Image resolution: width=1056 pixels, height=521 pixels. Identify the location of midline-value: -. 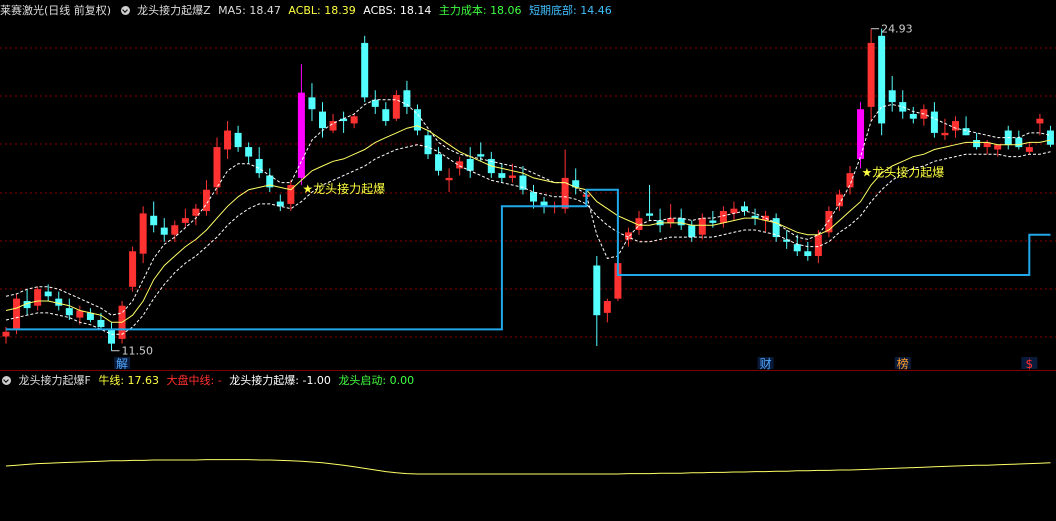
(219, 380).